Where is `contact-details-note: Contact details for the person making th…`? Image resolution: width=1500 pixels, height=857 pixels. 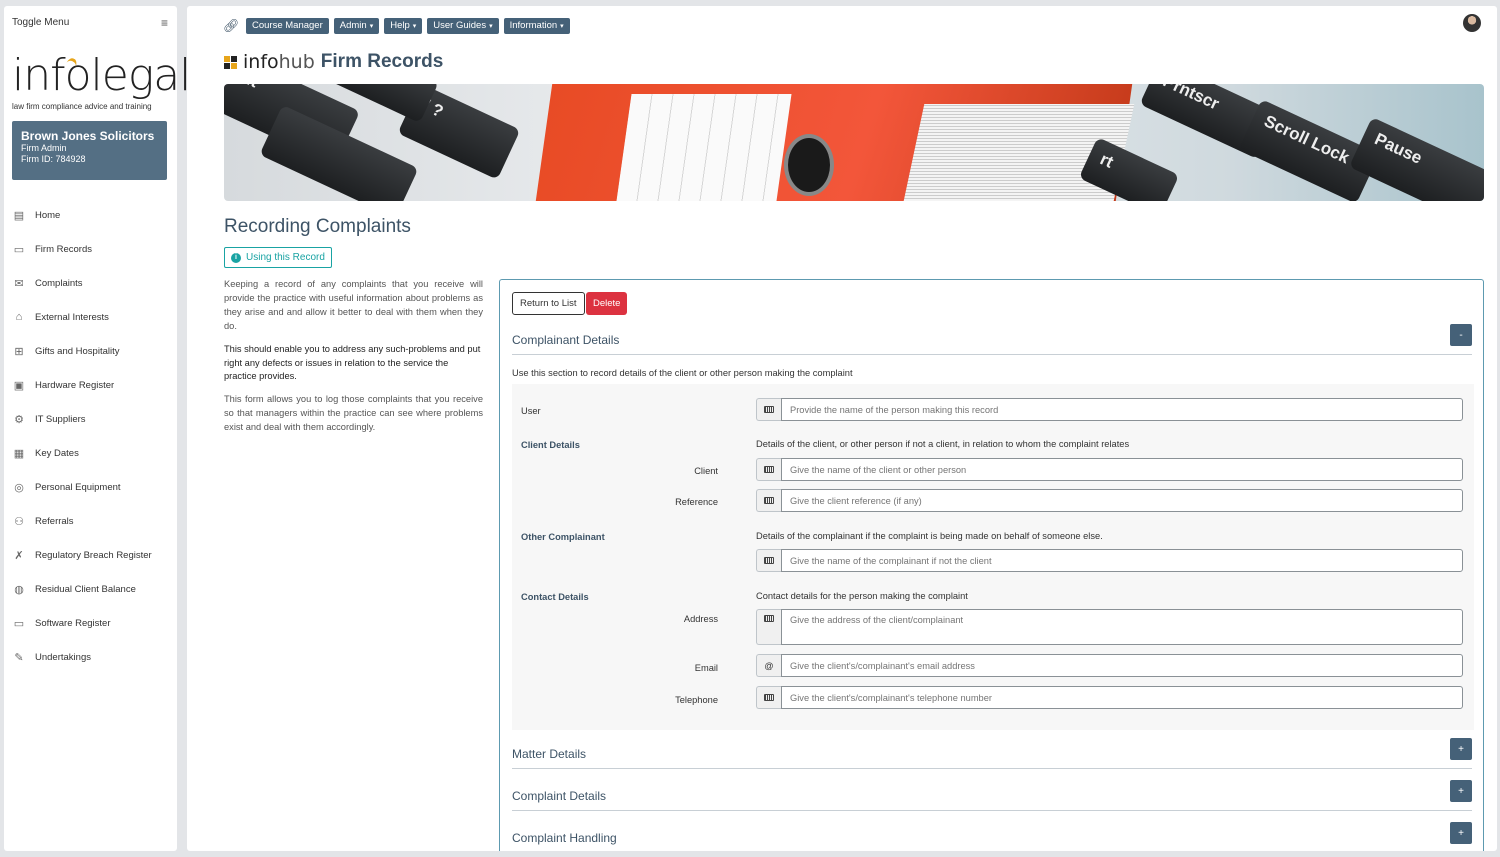
contact-details-note: Contact details for the person making th… is located at coordinates (862, 596).